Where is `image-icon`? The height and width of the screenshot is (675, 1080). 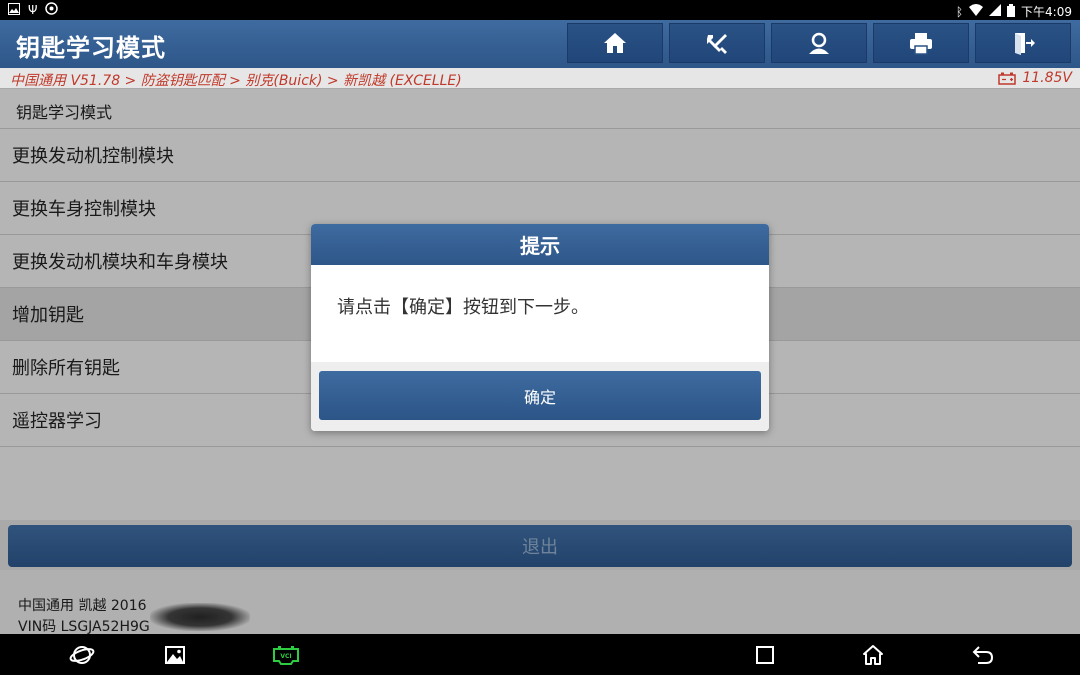
image-icon is located at coordinates (14, 10).